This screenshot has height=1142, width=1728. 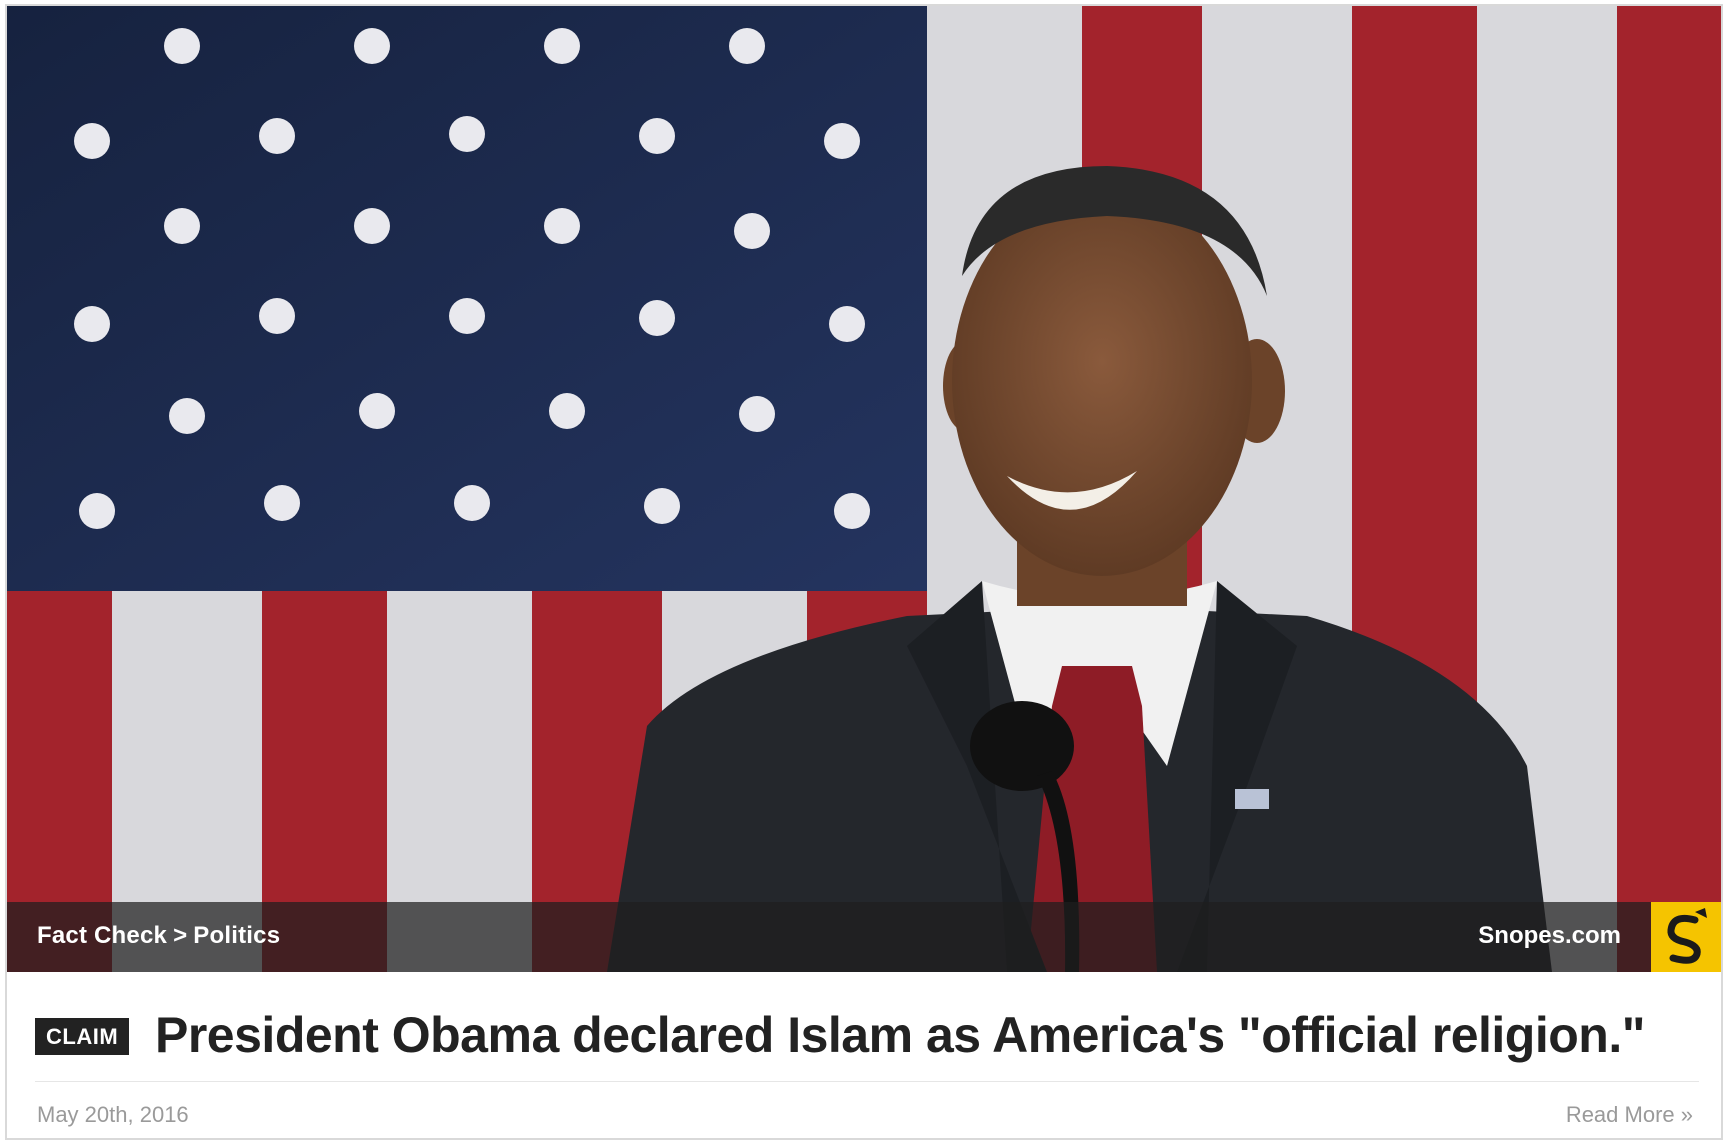 I want to click on site-name: Snopes.com, so click(x=1549, y=935).